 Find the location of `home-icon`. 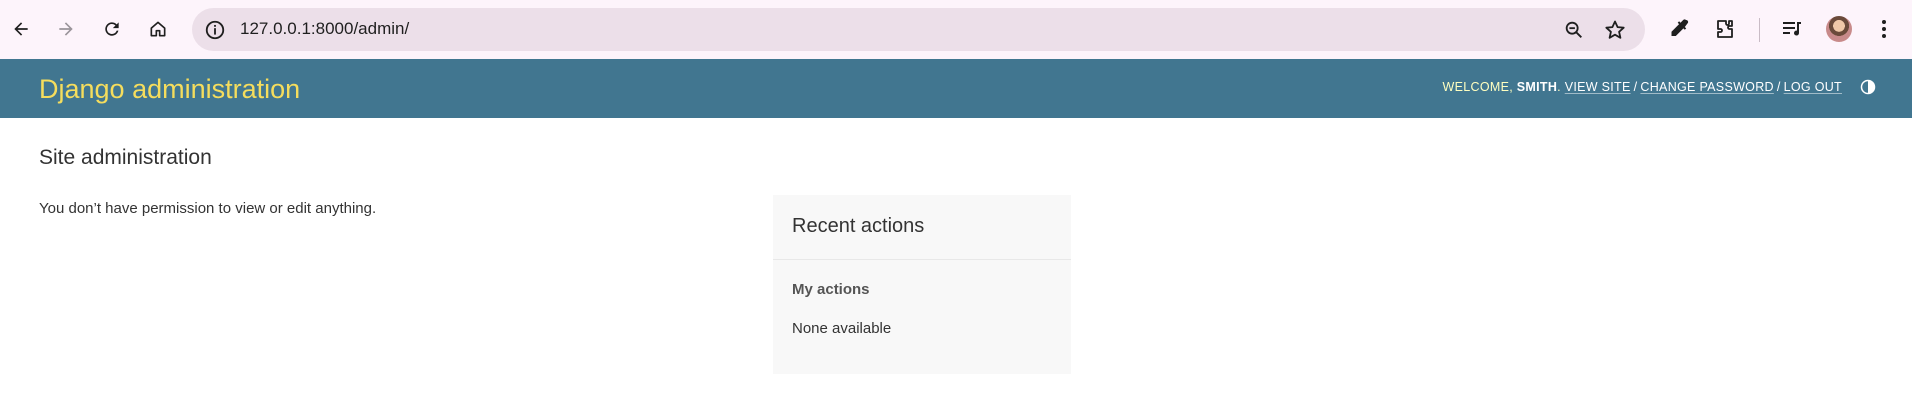

home-icon is located at coordinates (158, 29).